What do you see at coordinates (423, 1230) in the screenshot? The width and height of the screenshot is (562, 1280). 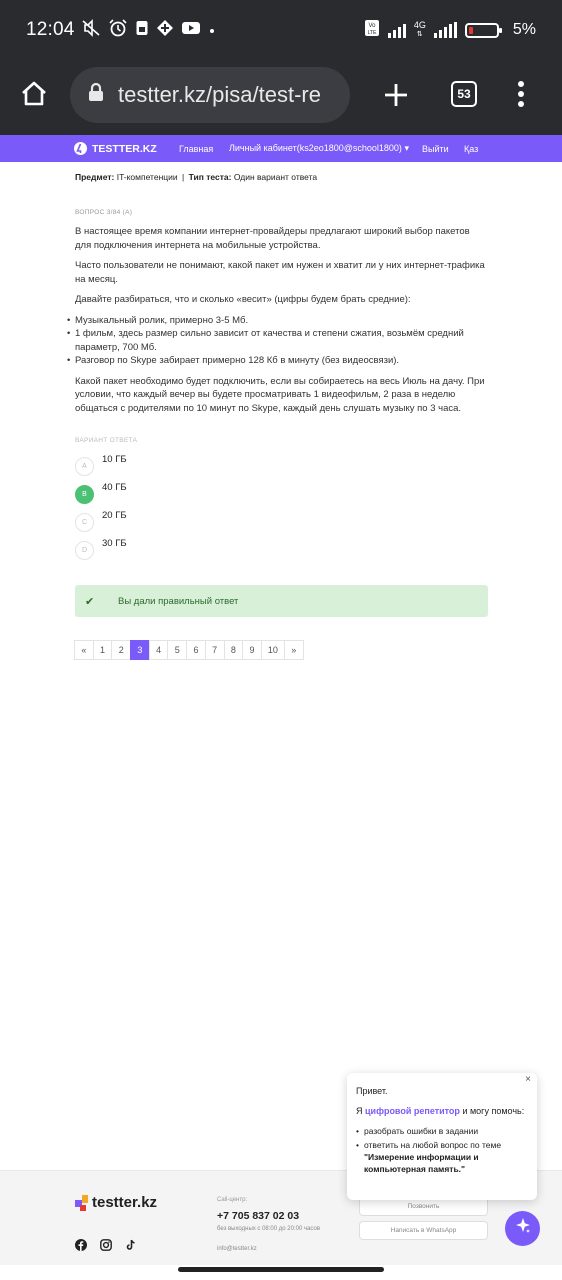 I see `whatsapp-button: Написать в WhatsApp` at bounding box center [423, 1230].